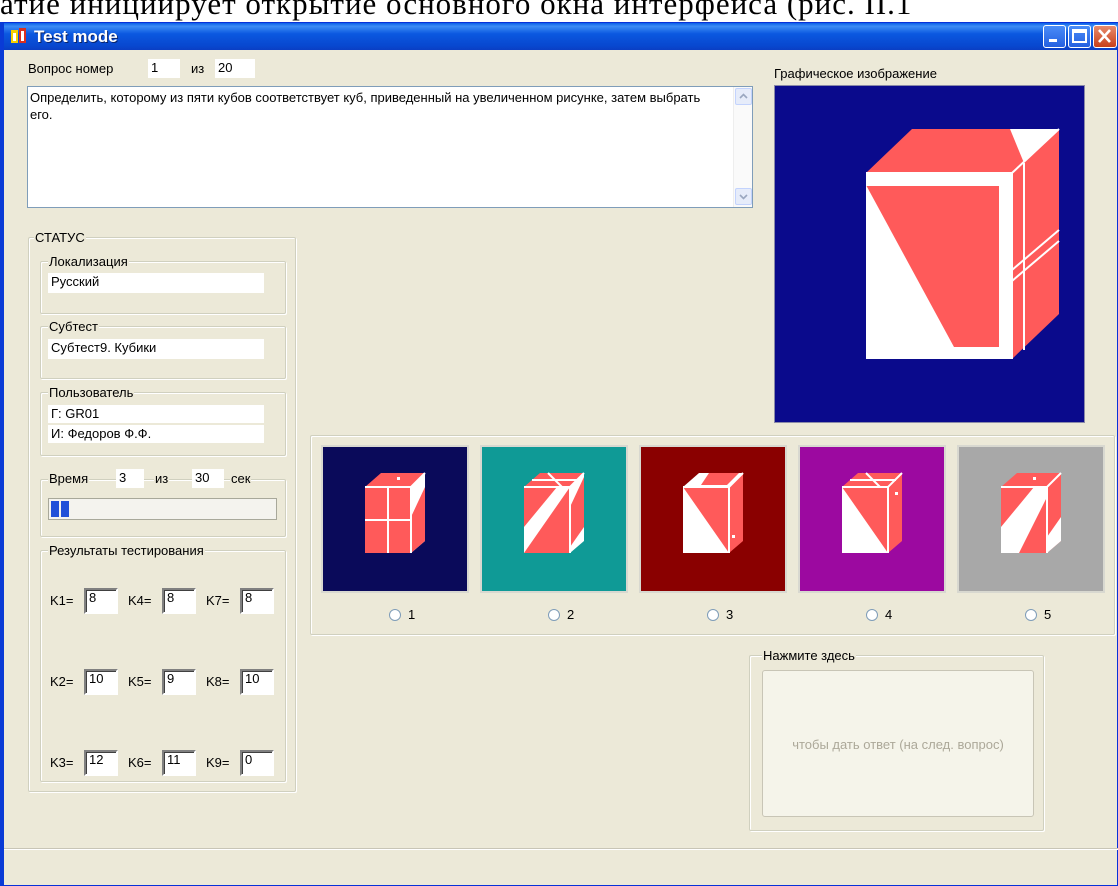 The width and height of the screenshot is (1118, 886). I want to click on maximize-icon, so click(1079, 36).